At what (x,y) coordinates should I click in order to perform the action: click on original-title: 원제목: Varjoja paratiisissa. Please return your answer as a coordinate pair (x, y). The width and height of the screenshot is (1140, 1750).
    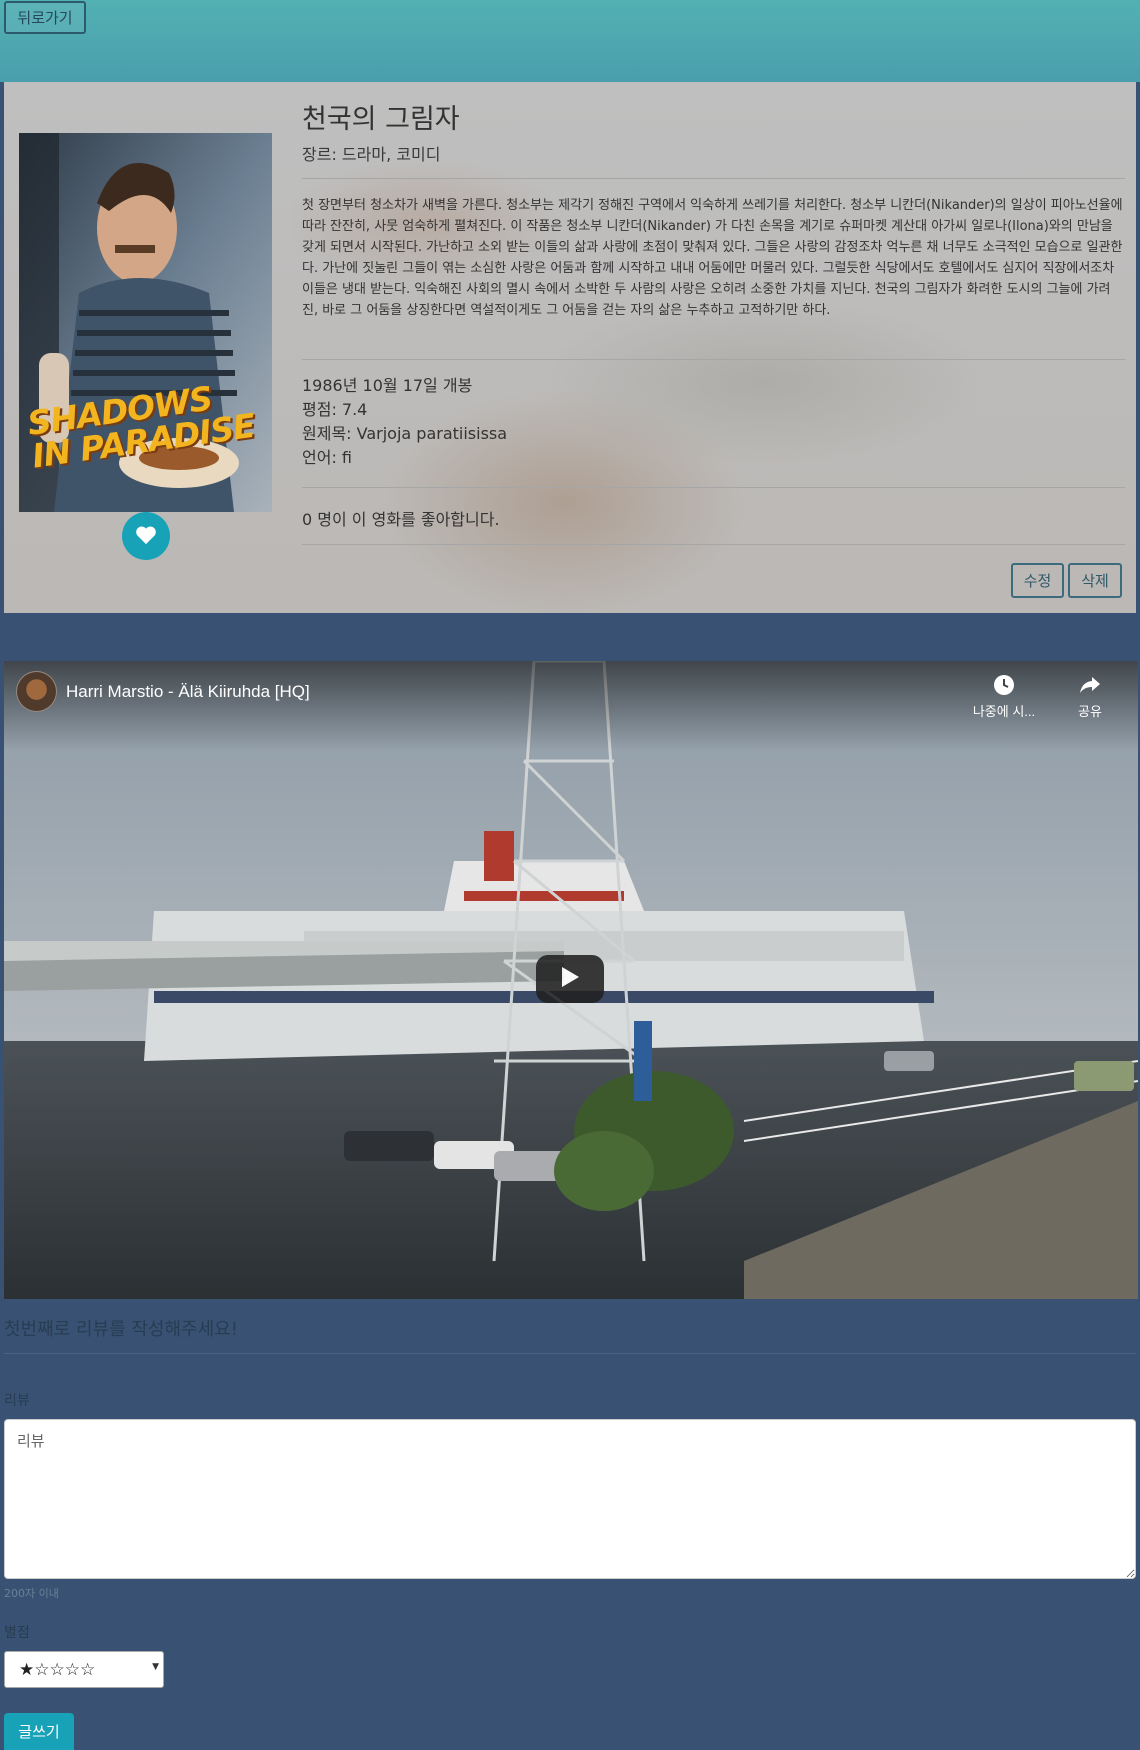
    Looking at the image, I should click on (405, 433).